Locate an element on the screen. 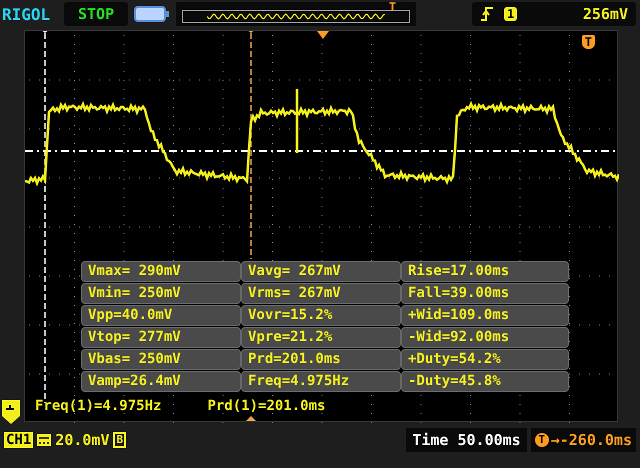  measurement-value: Vpp=40.0mV is located at coordinates (161, 315).